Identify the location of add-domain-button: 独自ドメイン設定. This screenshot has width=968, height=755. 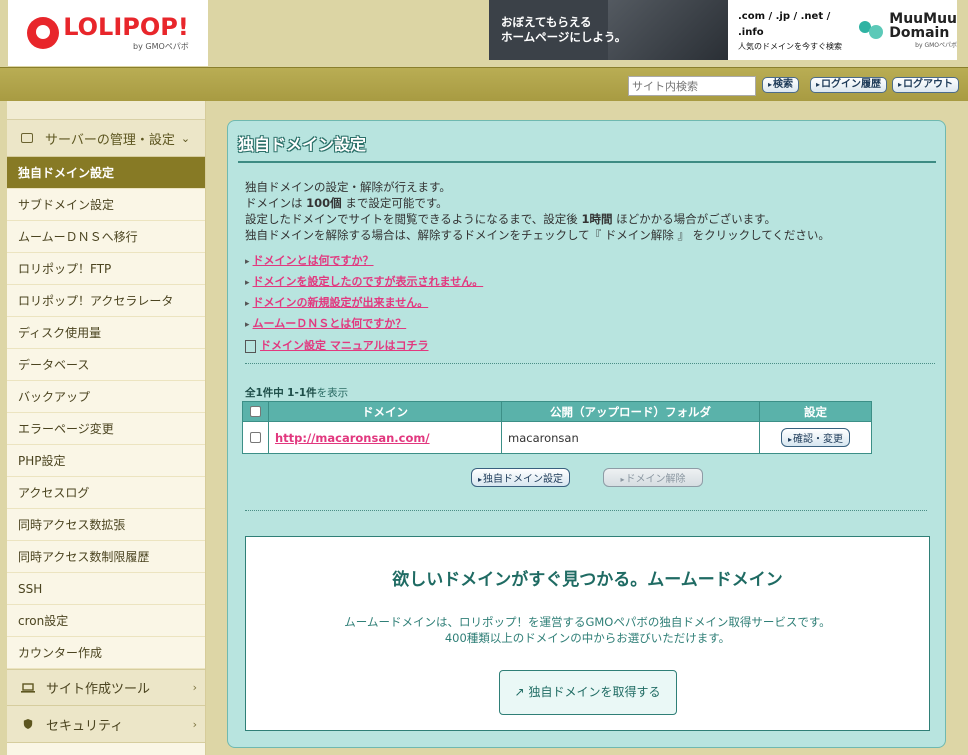
(521, 477).